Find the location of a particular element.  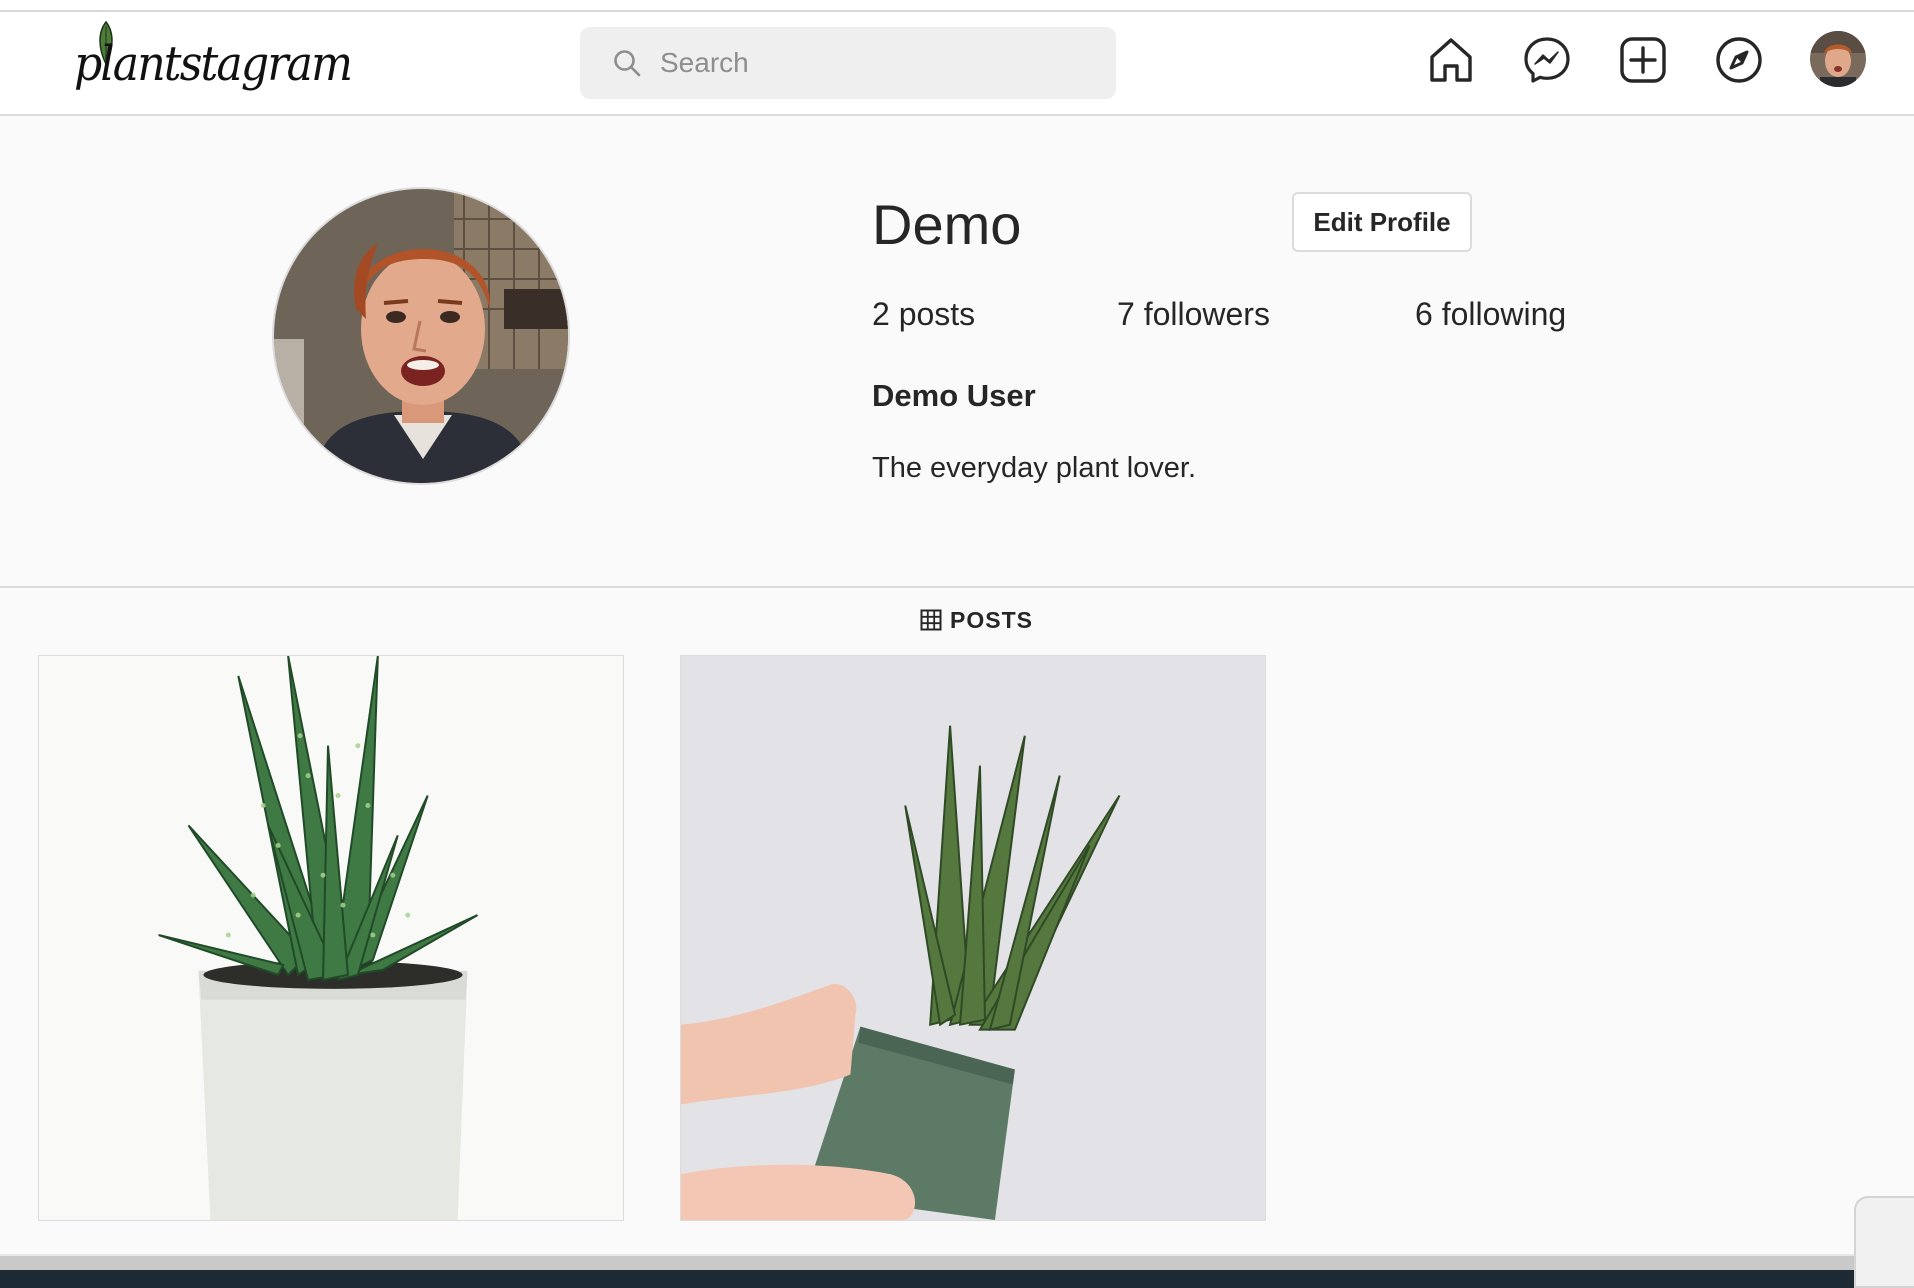

avatar-image is located at coordinates (1838, 59).